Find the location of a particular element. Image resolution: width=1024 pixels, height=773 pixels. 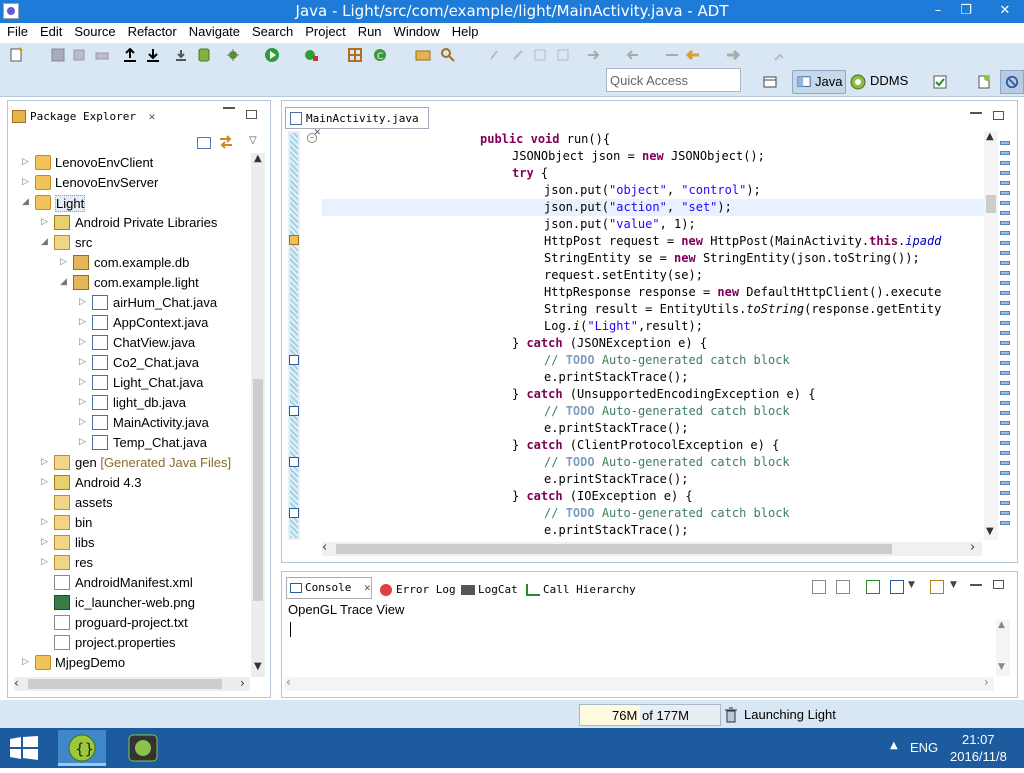

tab-logcat: LogCat is located at coordinates (489, 590).